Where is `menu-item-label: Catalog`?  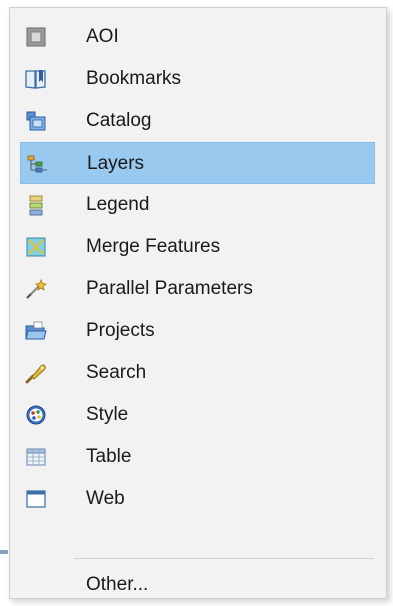 menu-item-label: Catalog is located at coordinates (119, 120).